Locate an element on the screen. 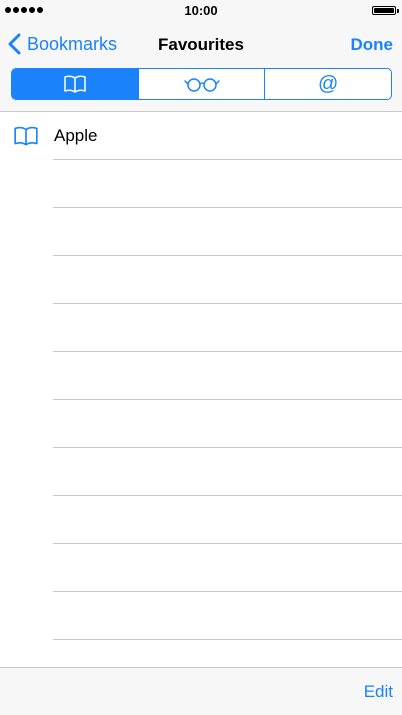 The width and height of the screenshot is (402, 715). status-time: 10:00 is located at coordinates (201, 10).